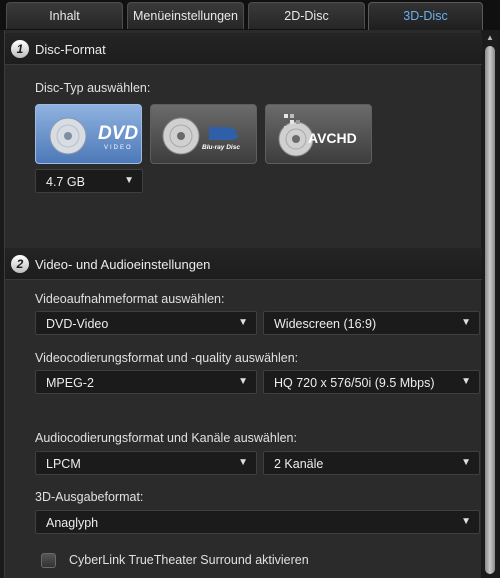  Describe the element at coordinates (20, 49) in the screenshot. I see `step-number-badge: 1` at that location.